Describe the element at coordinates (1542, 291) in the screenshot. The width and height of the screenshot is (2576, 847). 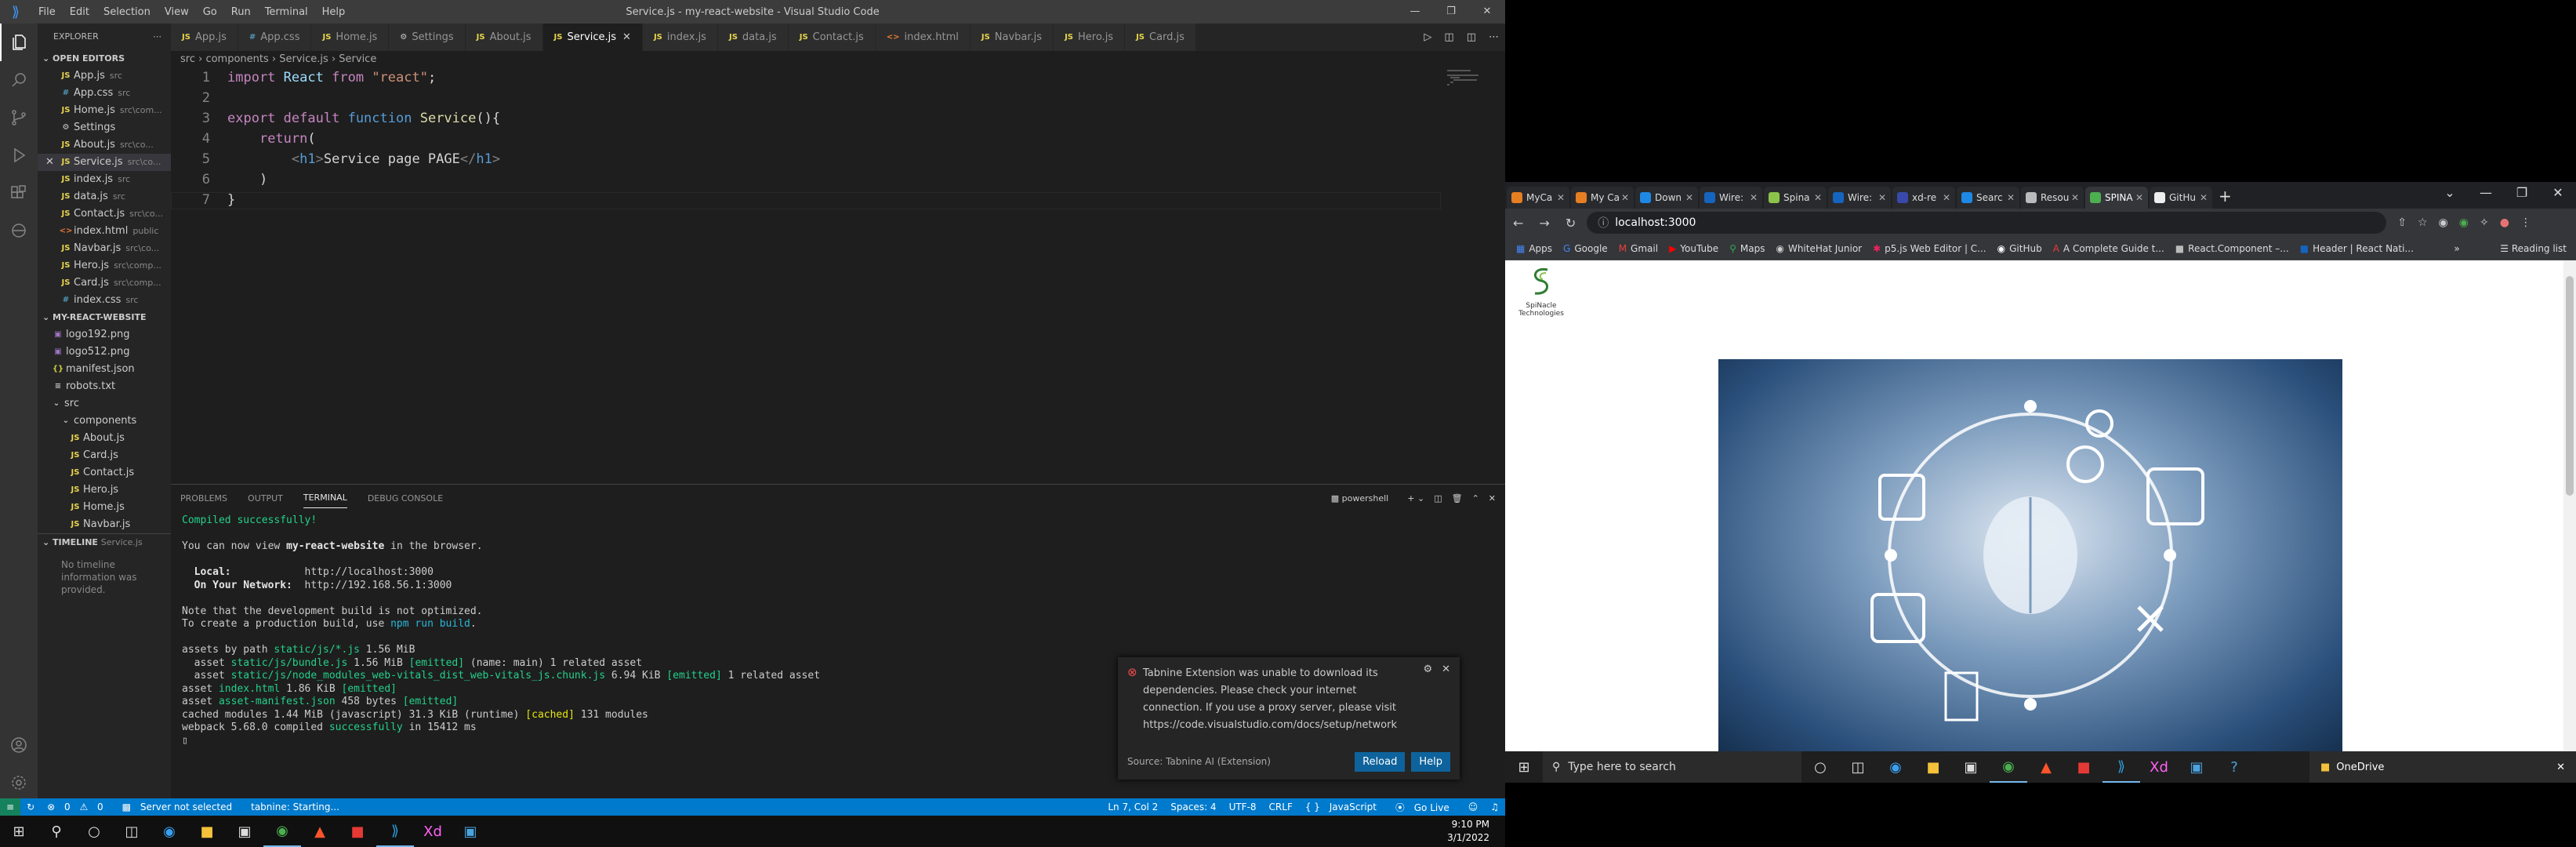
I see `site-logo: SpiNacle Technologies` at that location.